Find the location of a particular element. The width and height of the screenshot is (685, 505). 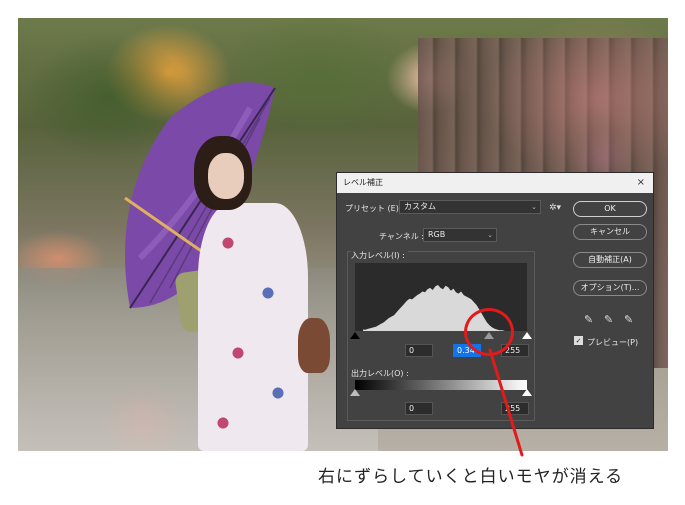

channel-select: RGB ⌄ is located at coordinates (460, 235).